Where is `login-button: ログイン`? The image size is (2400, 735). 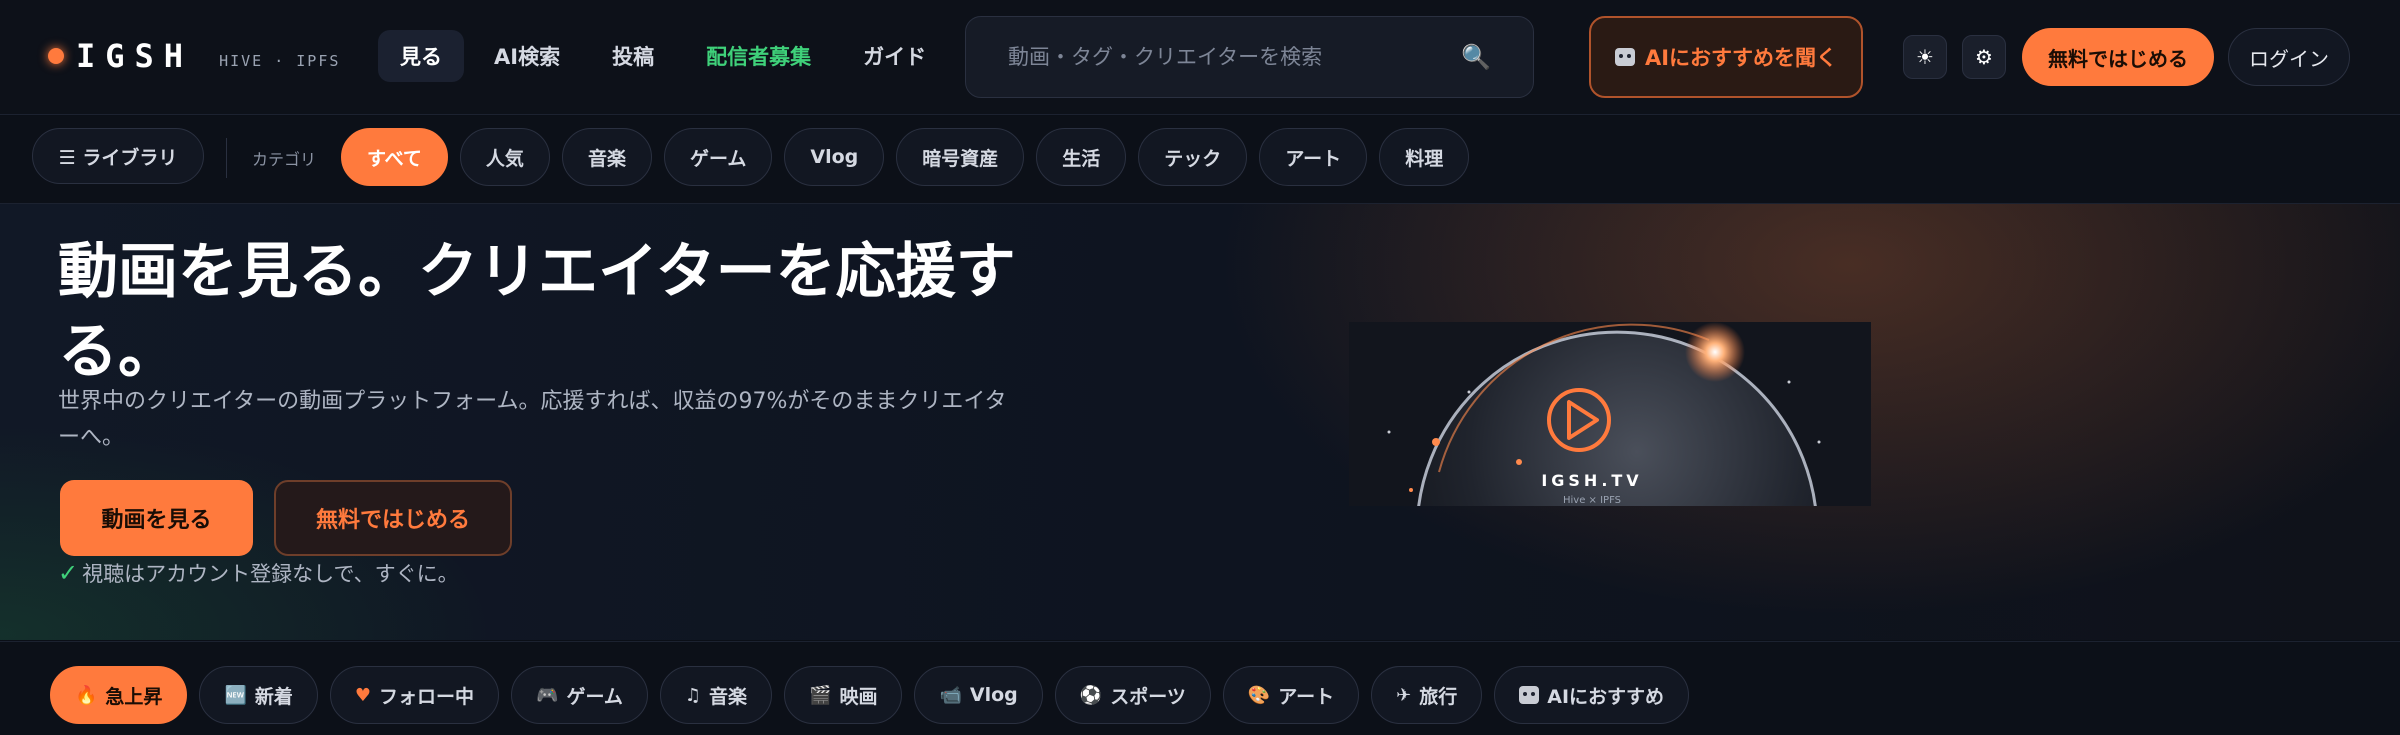 login-button: ログイン is located at coordinates (2289, 57).